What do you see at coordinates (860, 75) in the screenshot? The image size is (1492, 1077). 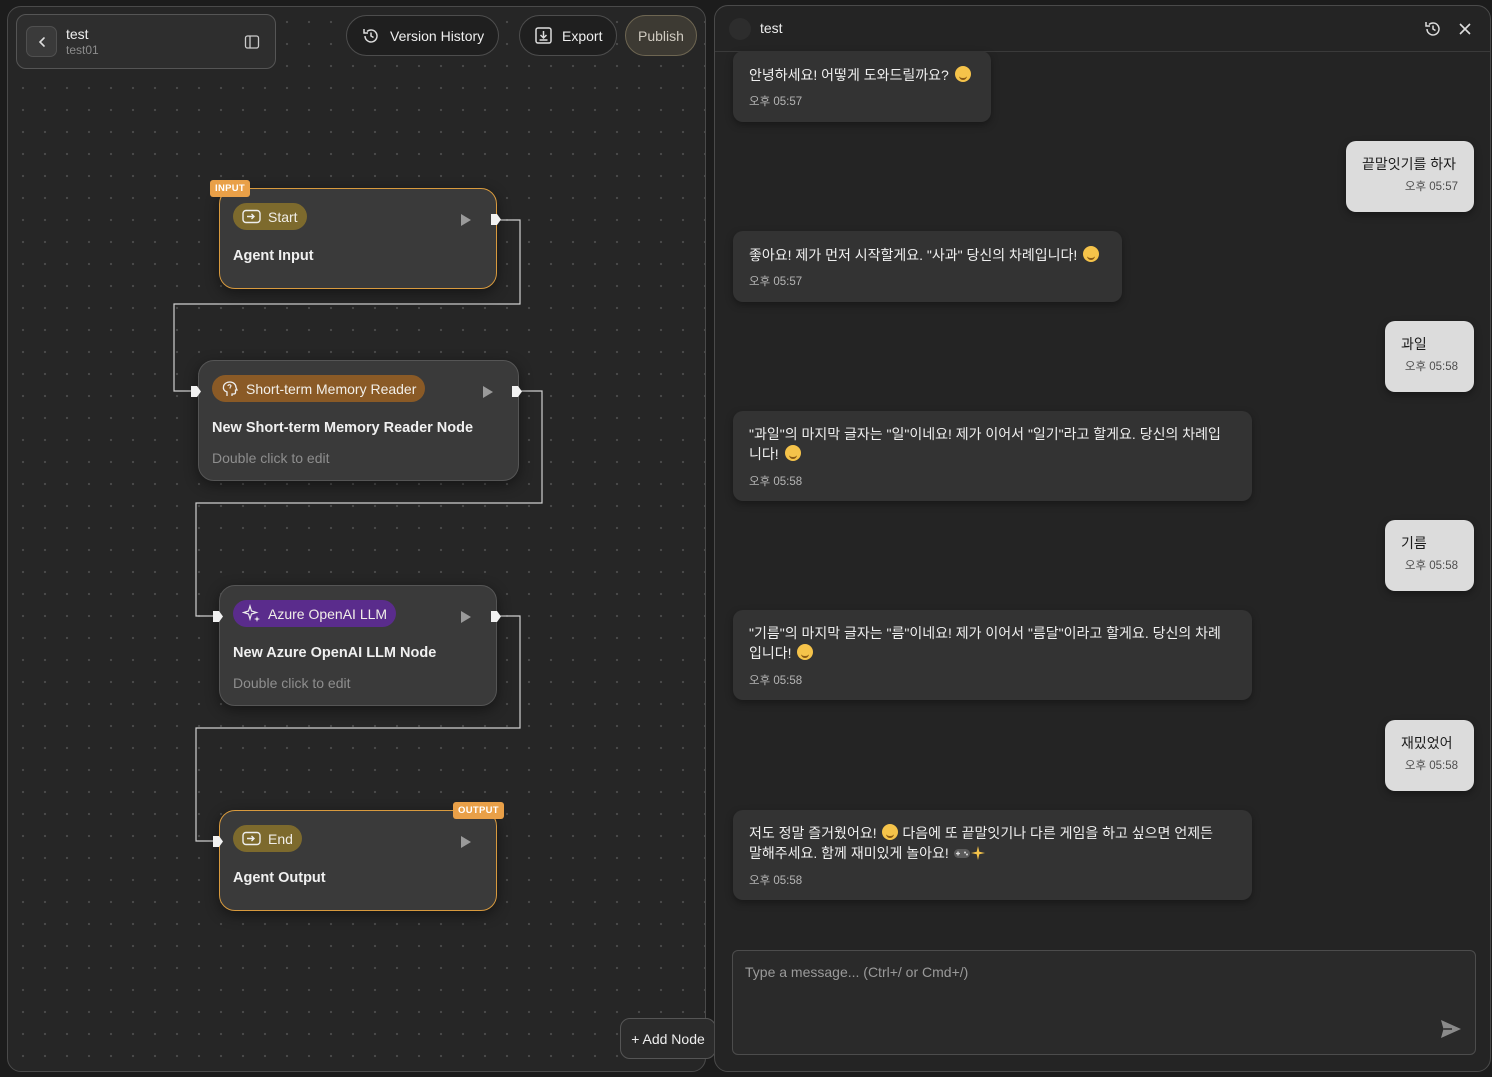 I see `message-text: 안녕하세요! 어떻게 도와드릴까요?` at bounding box center [860, 75].